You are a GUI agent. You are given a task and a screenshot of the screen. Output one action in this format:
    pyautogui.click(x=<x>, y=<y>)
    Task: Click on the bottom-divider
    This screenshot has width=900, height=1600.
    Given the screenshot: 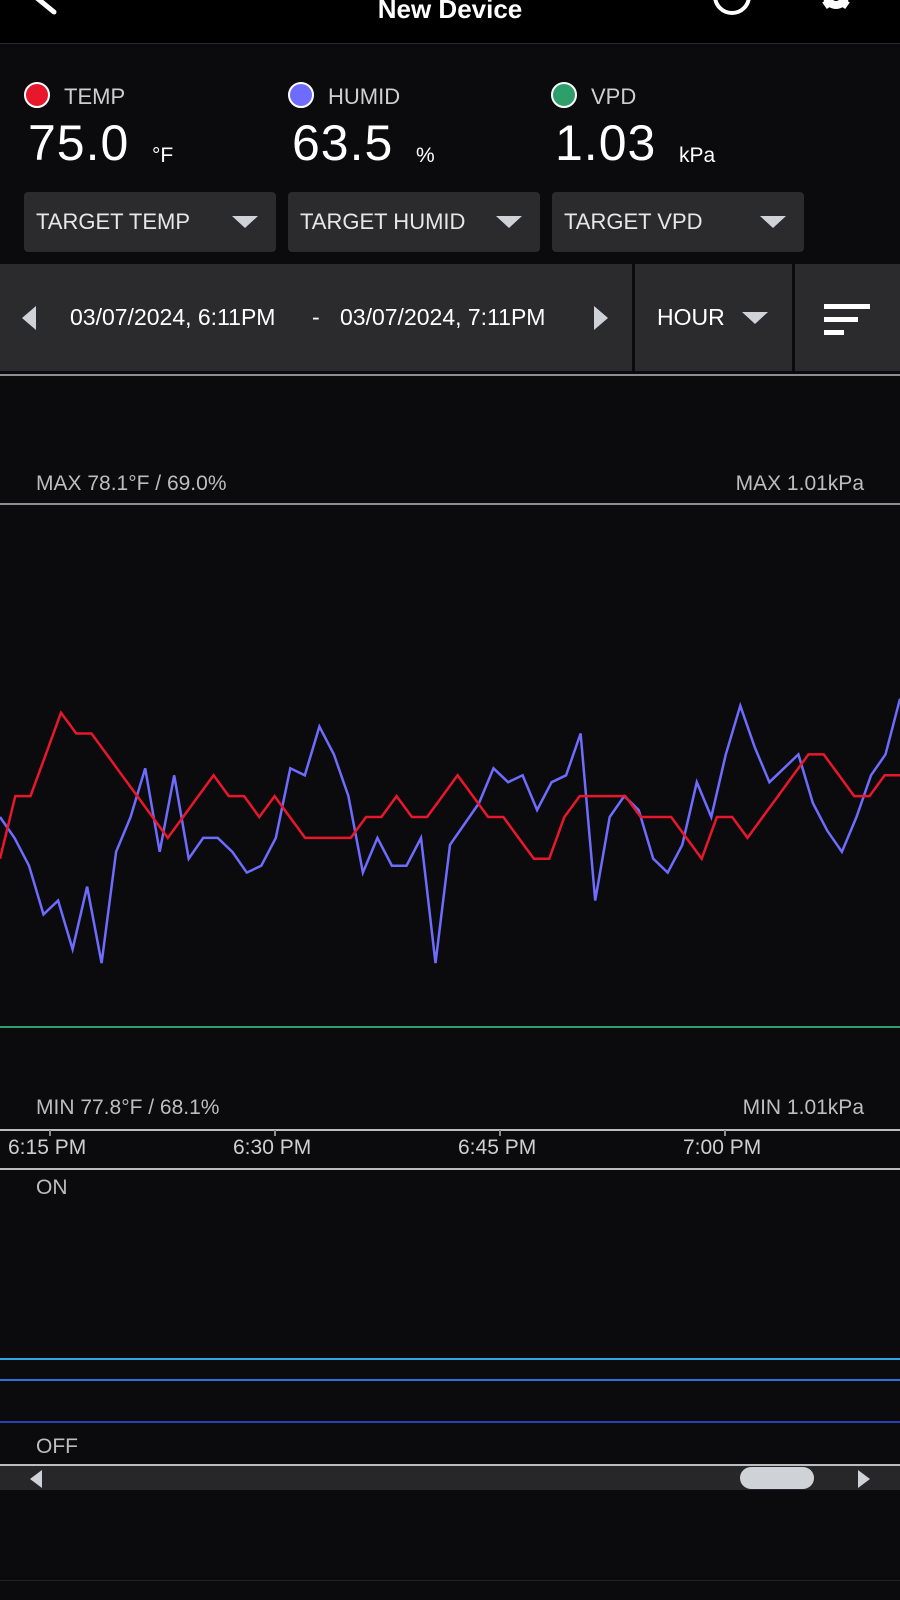 What is the action you would take?
    pyautogui.click(x=450, y=1580)
    